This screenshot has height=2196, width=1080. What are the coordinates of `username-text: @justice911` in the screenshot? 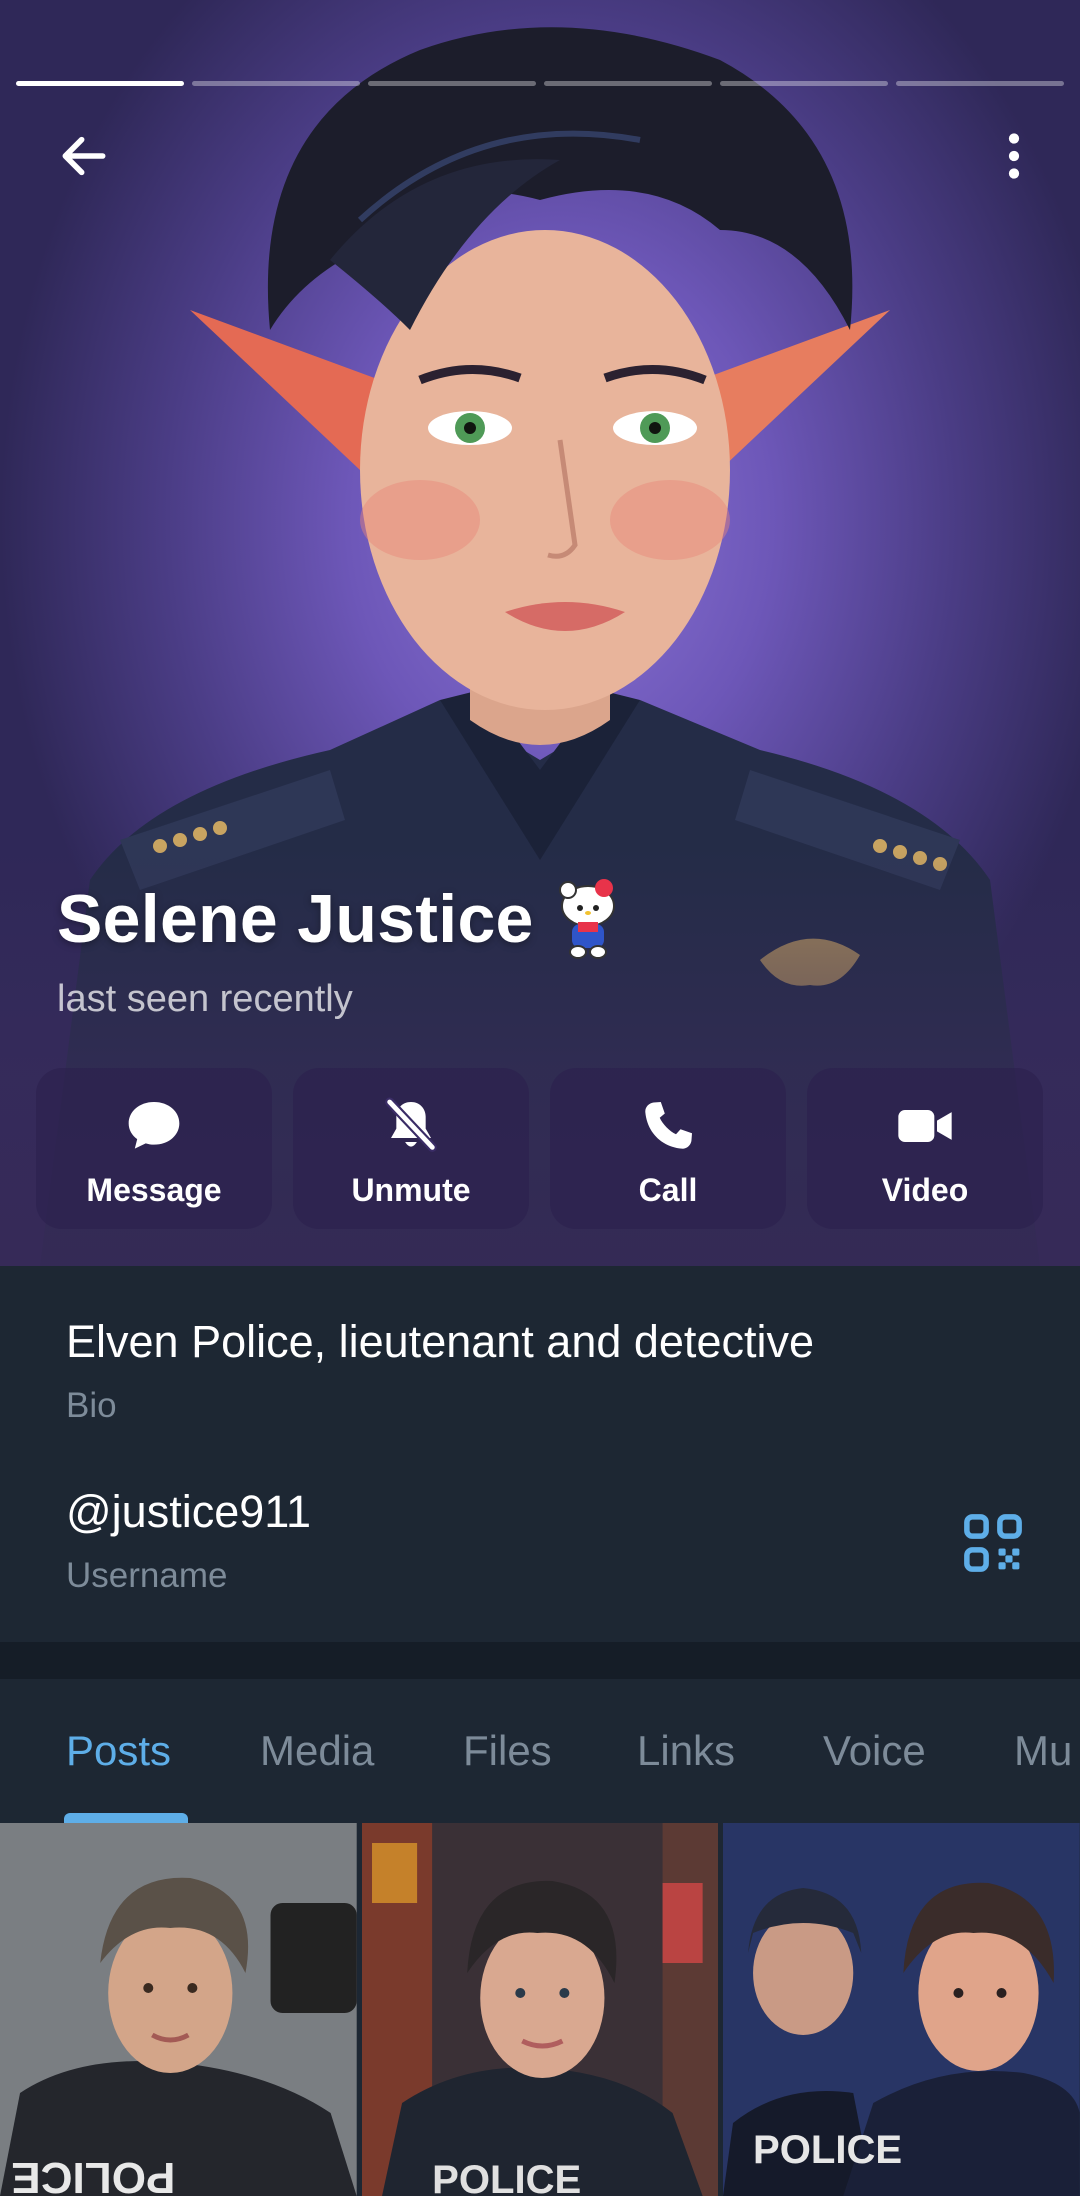 It's located at (188, 1512).